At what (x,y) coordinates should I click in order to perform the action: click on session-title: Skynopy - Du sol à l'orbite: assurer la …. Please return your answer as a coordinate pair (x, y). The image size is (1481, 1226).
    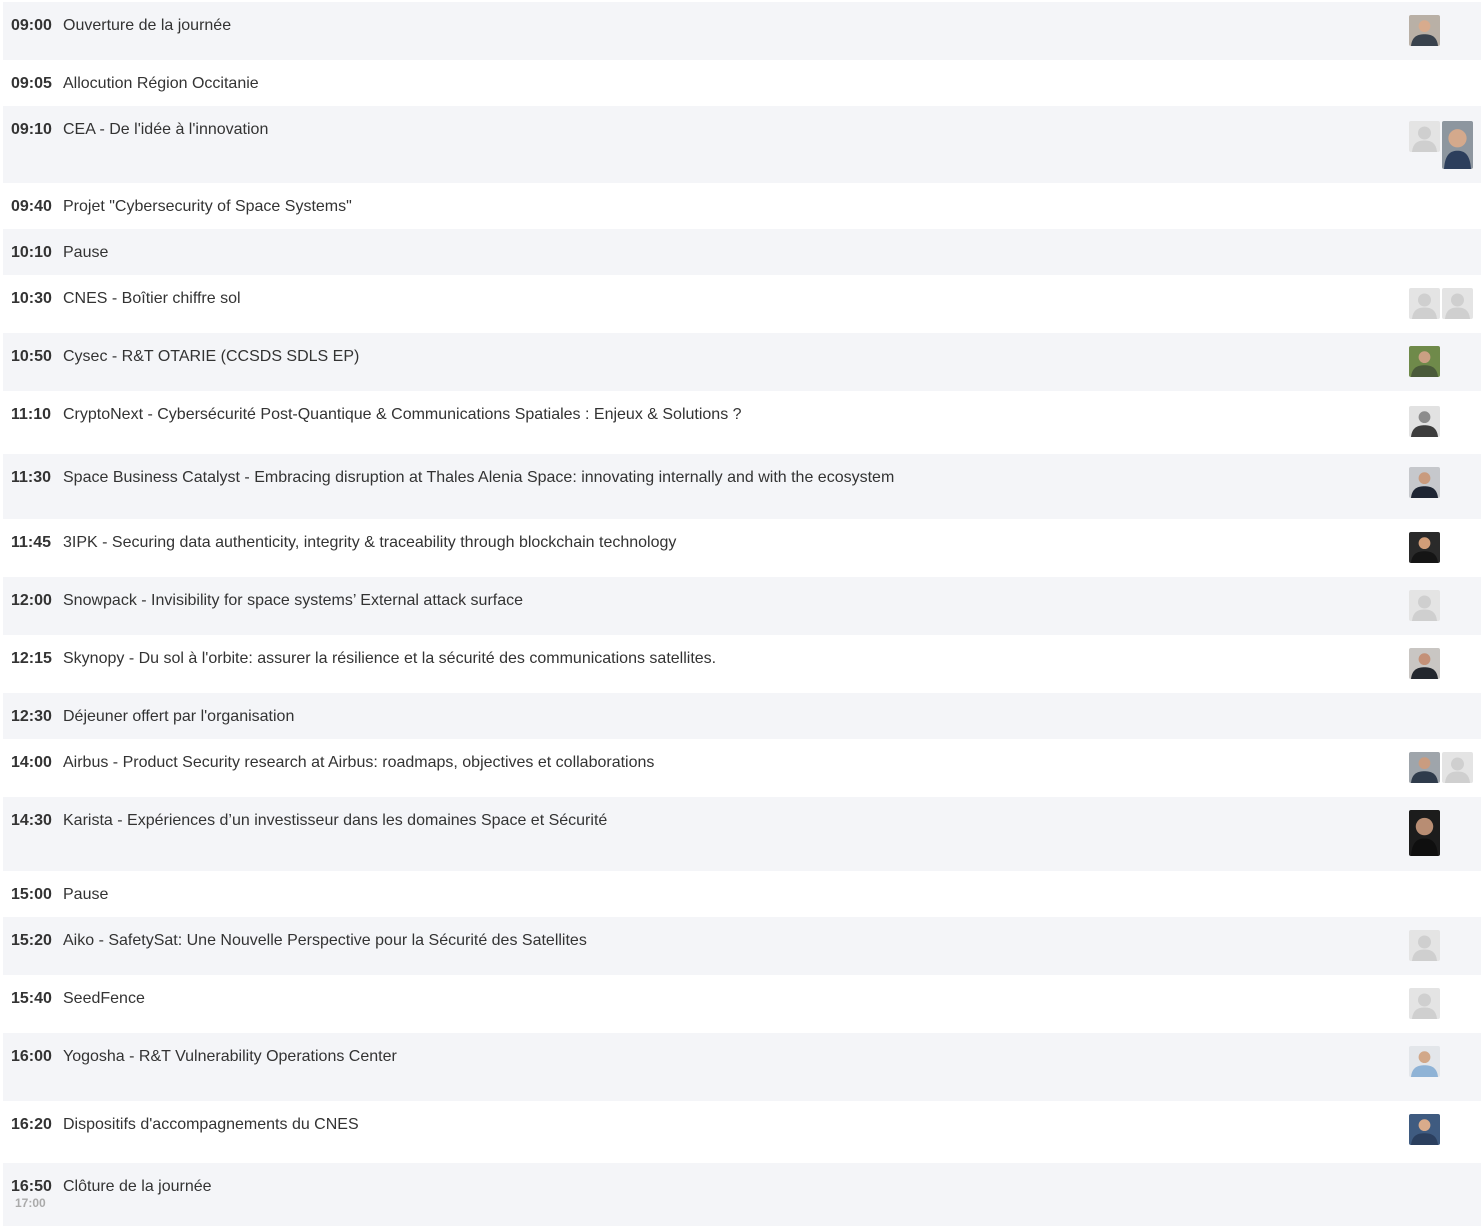
    Looking at the image, I should click on (389, 659).